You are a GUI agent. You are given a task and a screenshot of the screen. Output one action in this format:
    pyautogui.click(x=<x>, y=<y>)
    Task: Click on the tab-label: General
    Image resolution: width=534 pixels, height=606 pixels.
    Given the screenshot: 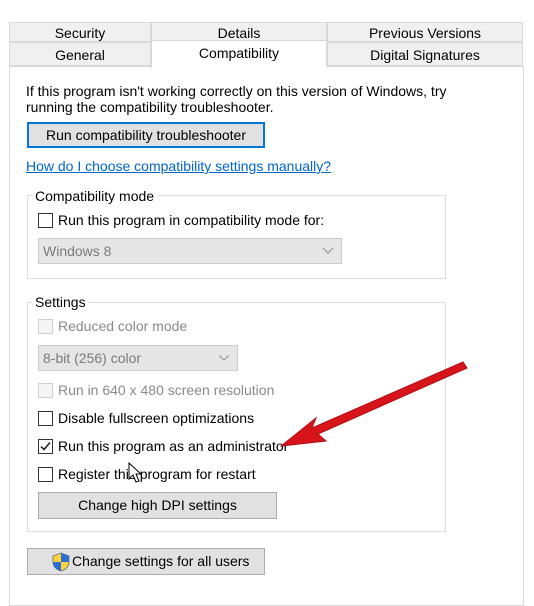 What is the action you would take?
    pyautogui.click(x=80, y=55)
    